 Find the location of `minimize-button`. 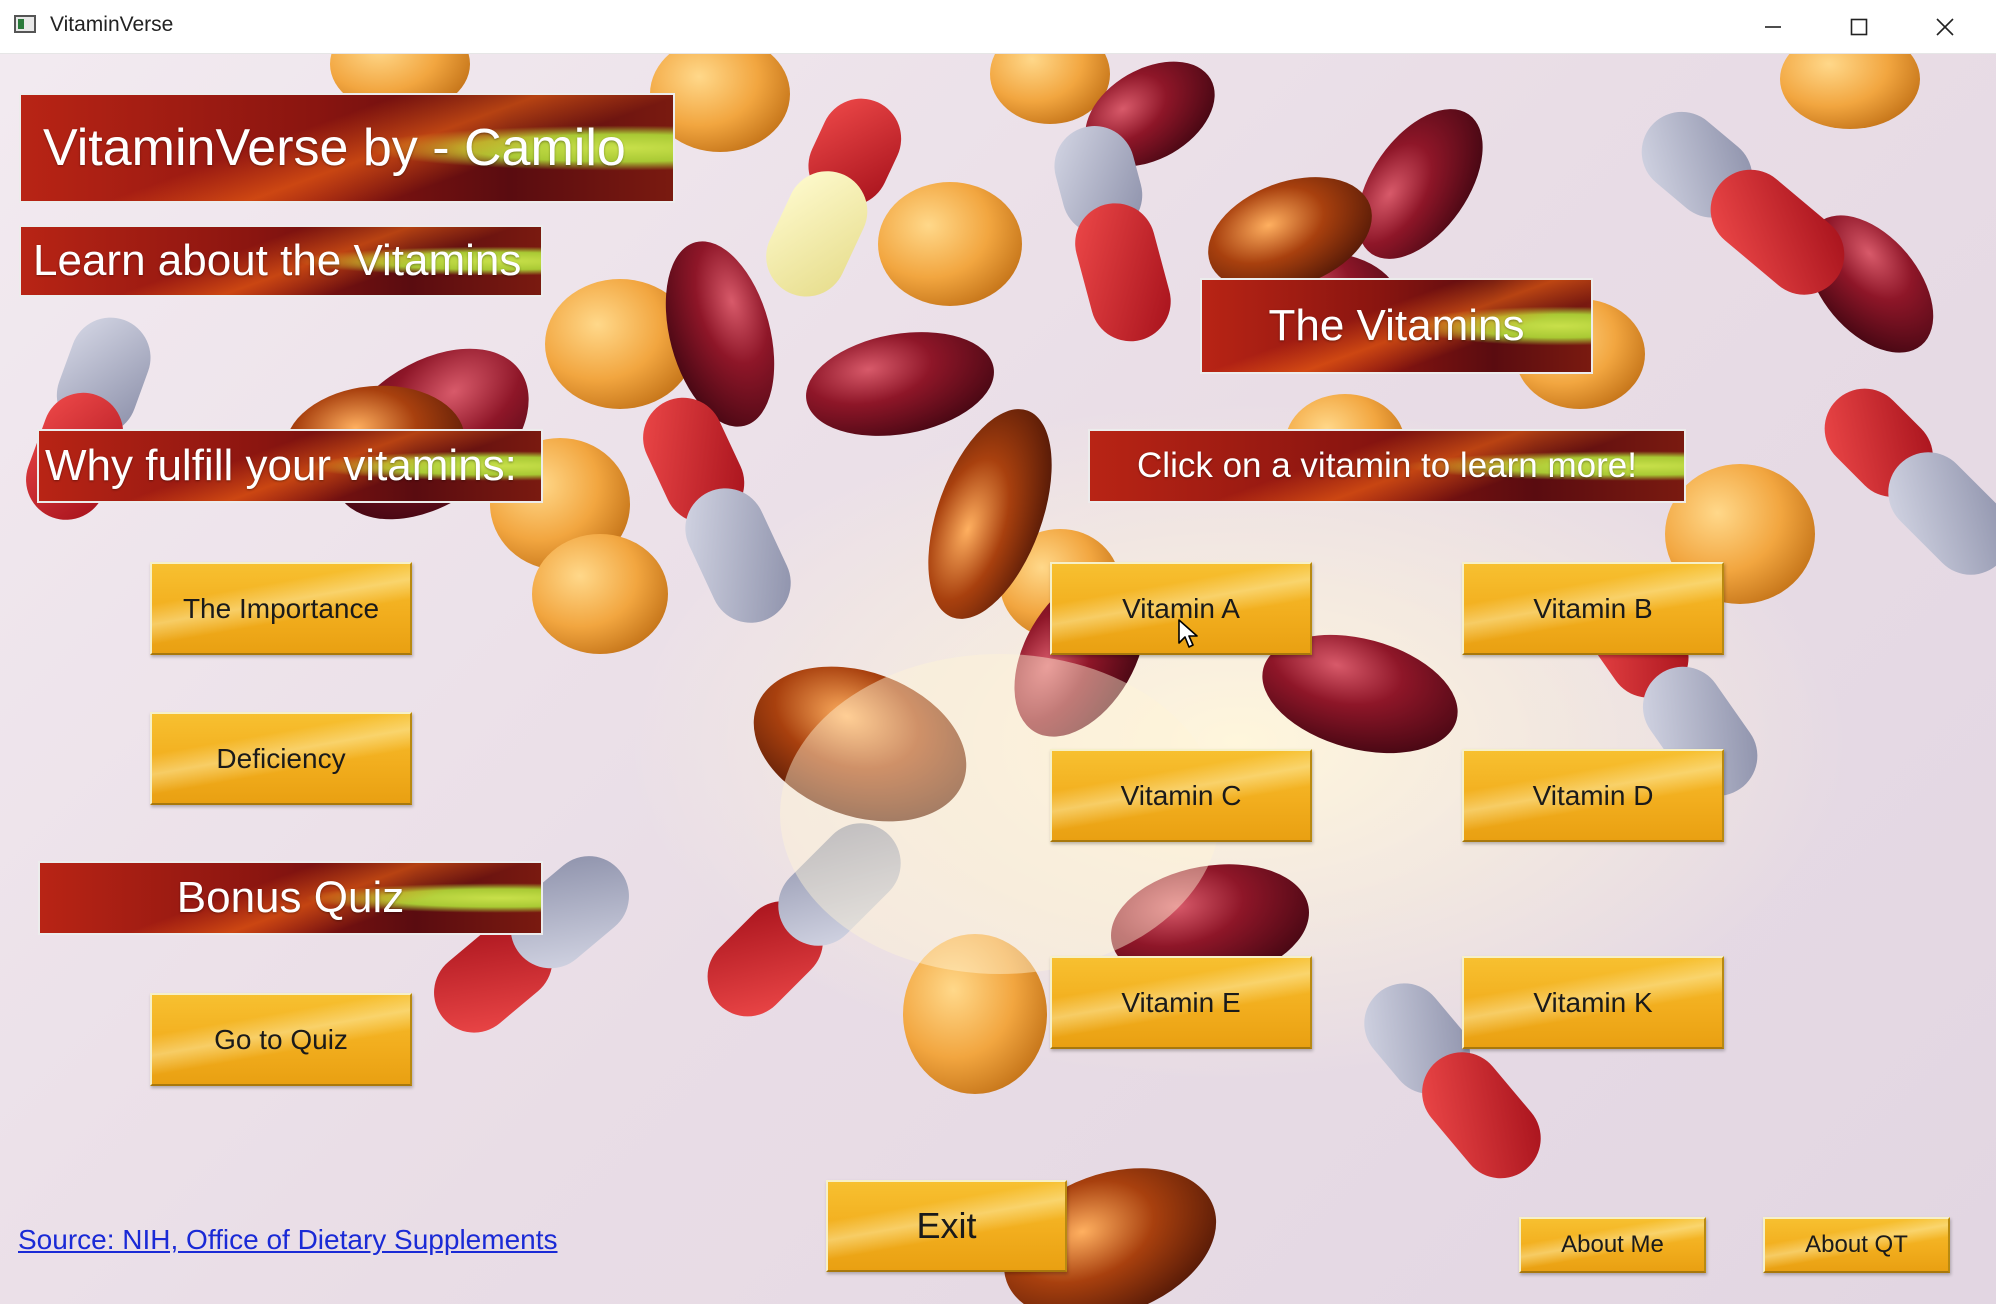

minimize-button is located at coordinates (1773, 26).